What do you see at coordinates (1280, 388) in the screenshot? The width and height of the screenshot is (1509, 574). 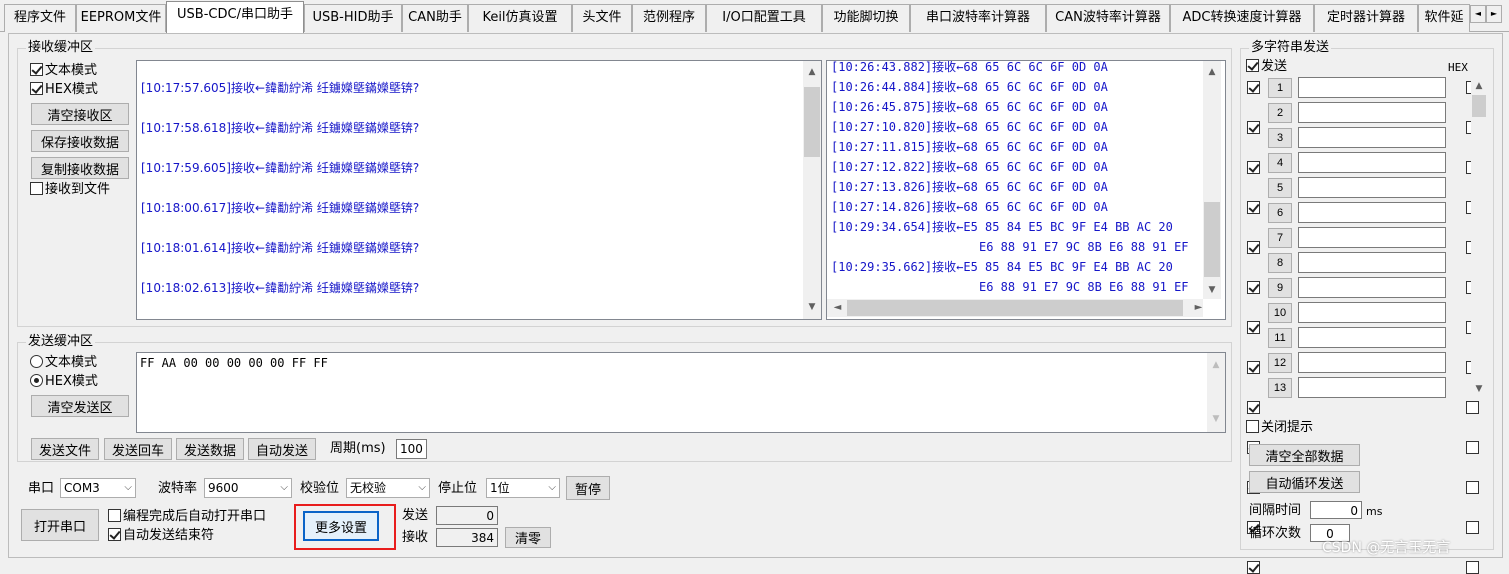 I see `row-send-button: 13` at bounding box center [1280, 388].